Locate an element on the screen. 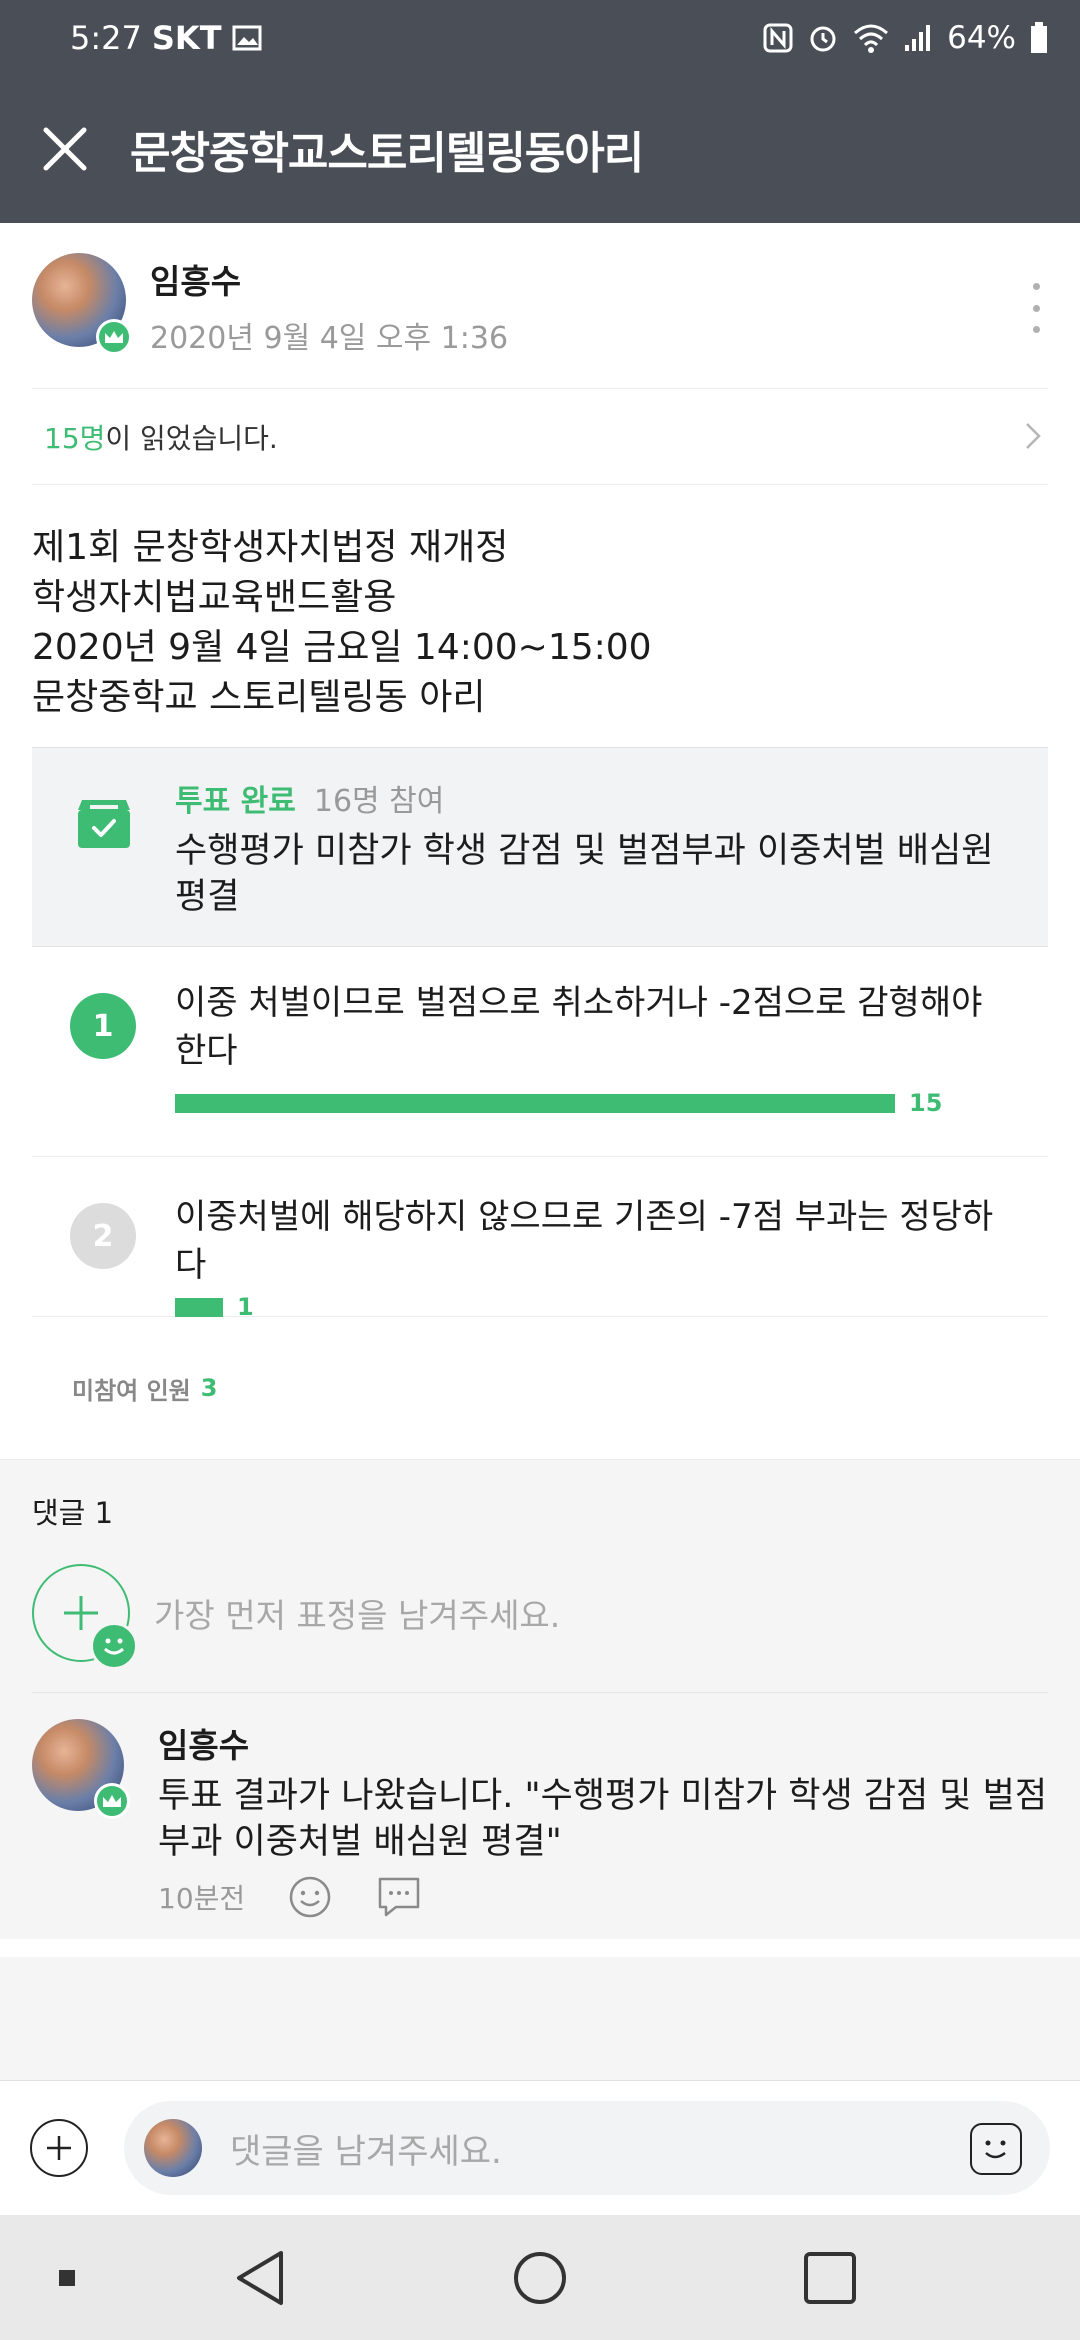 The height and width of the screenshot is (2340, 1080). comments-empty-area is located at coordinates (540, 2018).